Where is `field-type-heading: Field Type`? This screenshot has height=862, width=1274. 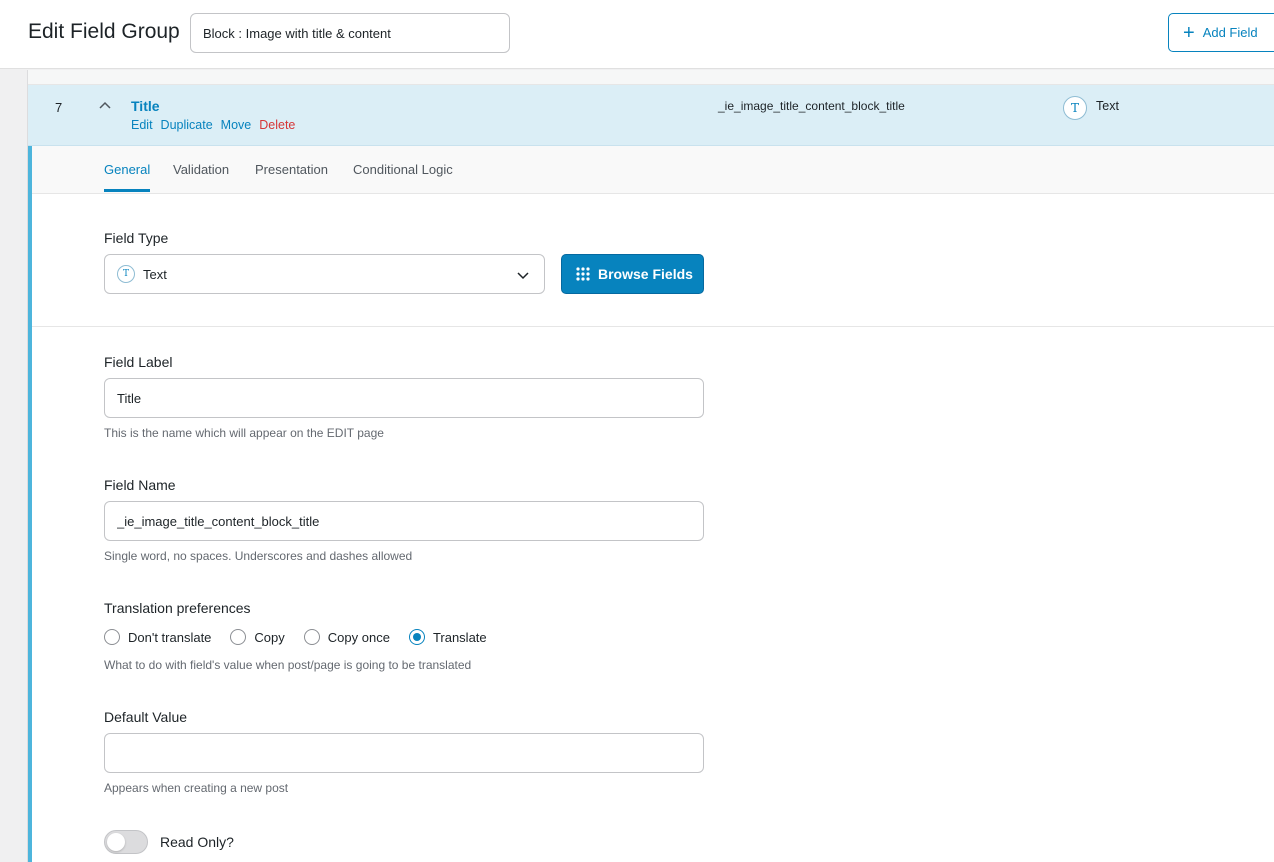
field-type-heading: Field Type is located at coordinates (136, 238).